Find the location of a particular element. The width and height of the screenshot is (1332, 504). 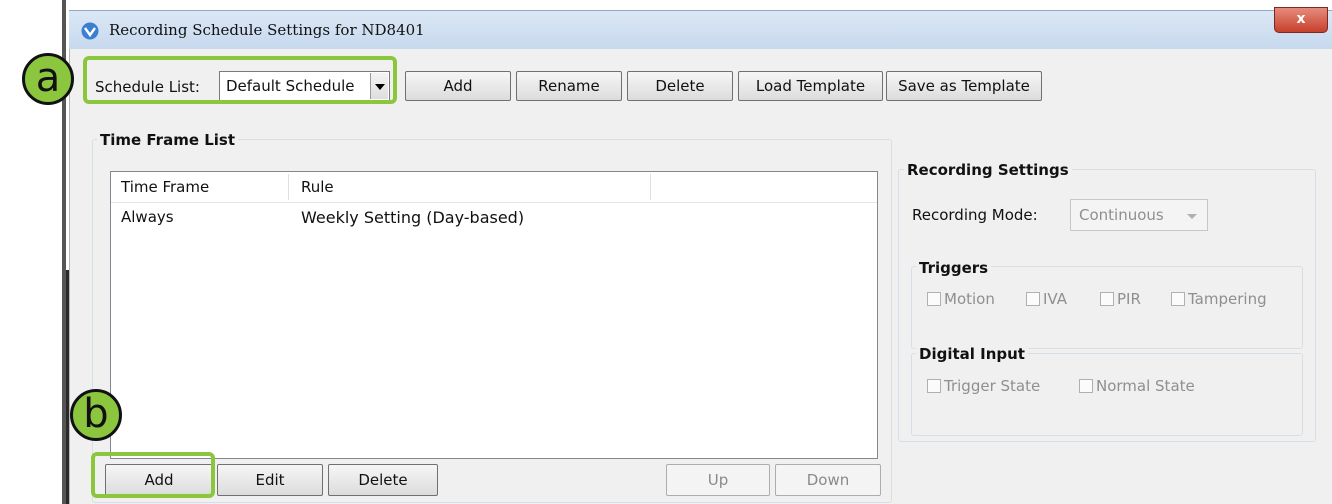

iva-checkbox is located at coordinates (1033, 299).